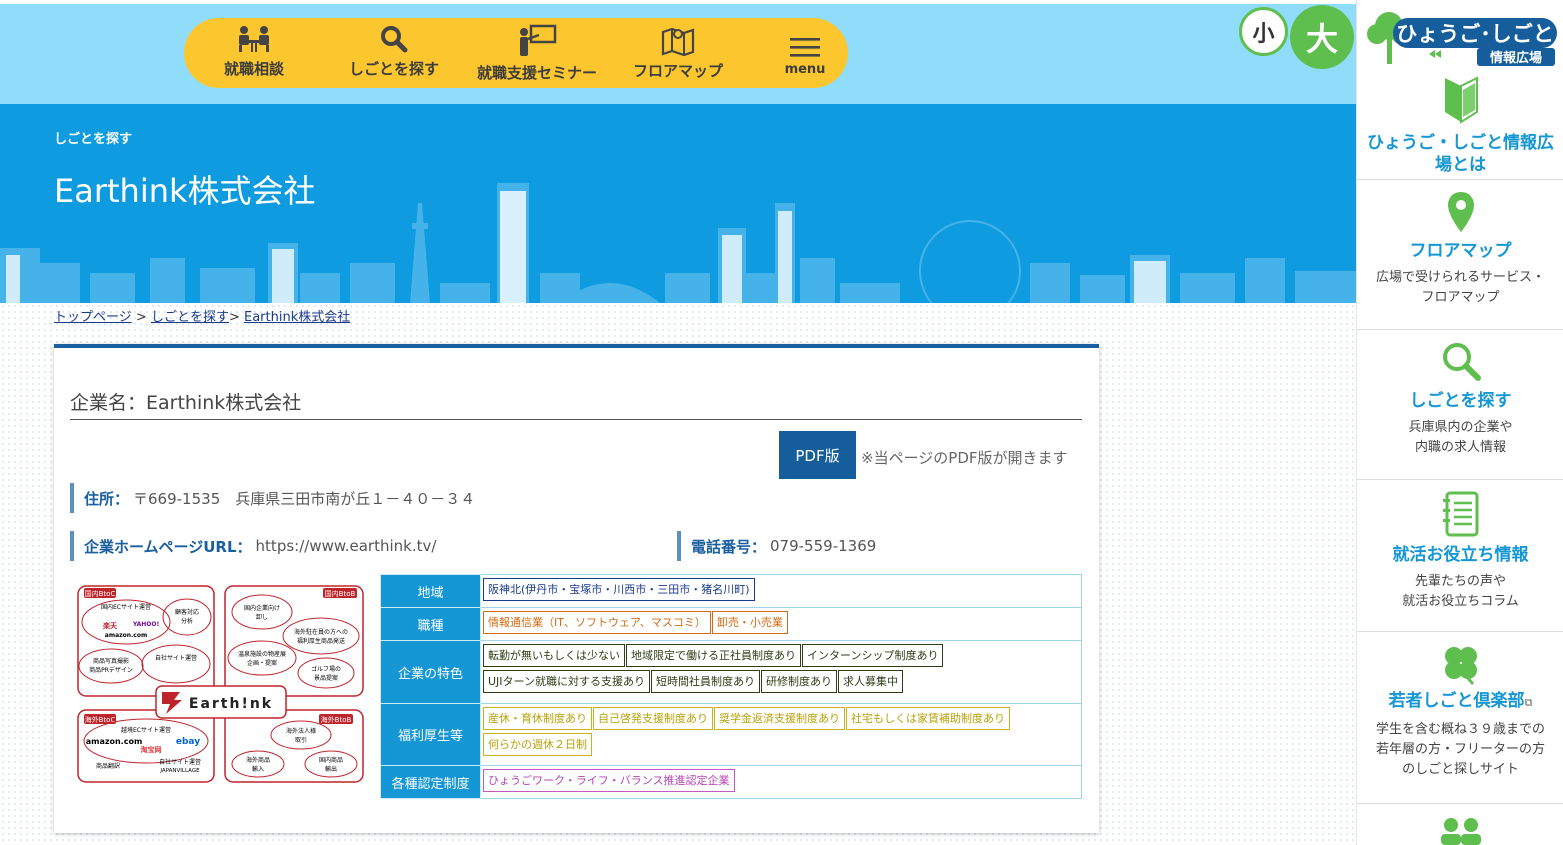 The image size is (1563, 845). Describe the element at coordinates (1460, 297) in the screenshot. I see `sidebar-item-floor-map-desc-2: フロアマップ` at that location.